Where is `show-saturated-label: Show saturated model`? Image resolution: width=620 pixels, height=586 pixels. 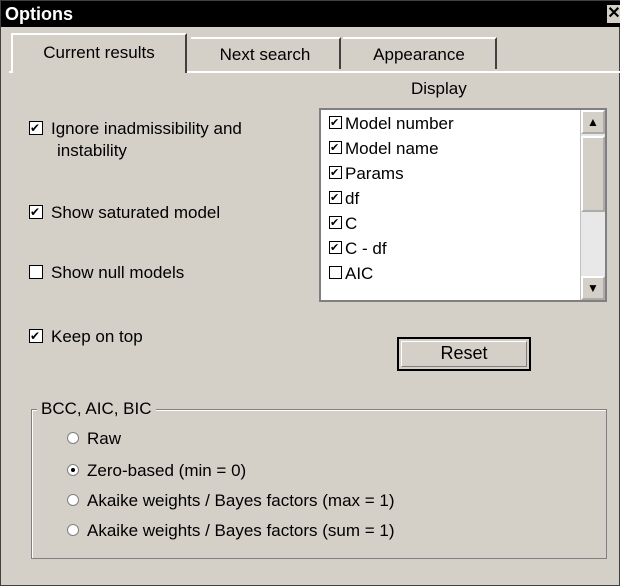
show-saturated-label: Show saturated model is located at coordinates (136, 212).